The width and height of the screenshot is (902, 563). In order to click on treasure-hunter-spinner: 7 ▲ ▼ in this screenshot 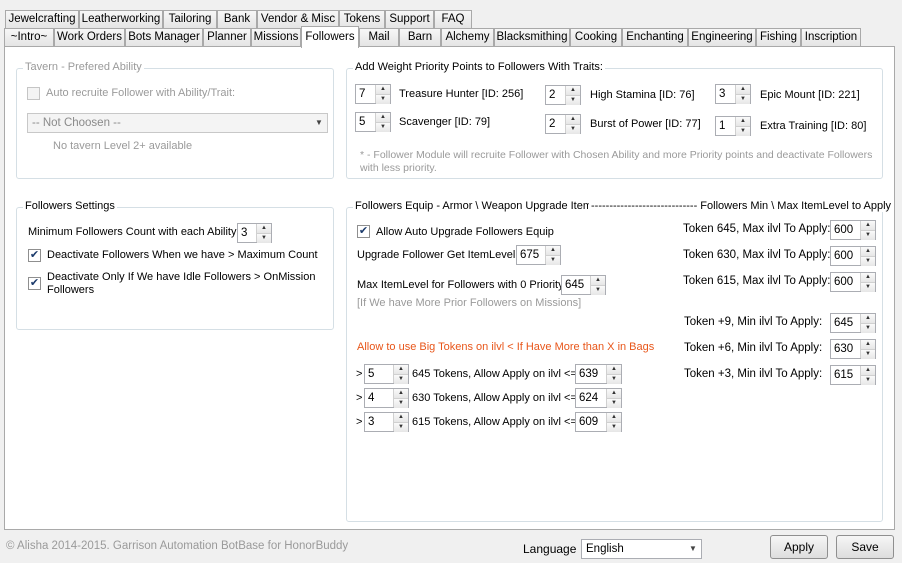, I will do `click(373, 94)`.